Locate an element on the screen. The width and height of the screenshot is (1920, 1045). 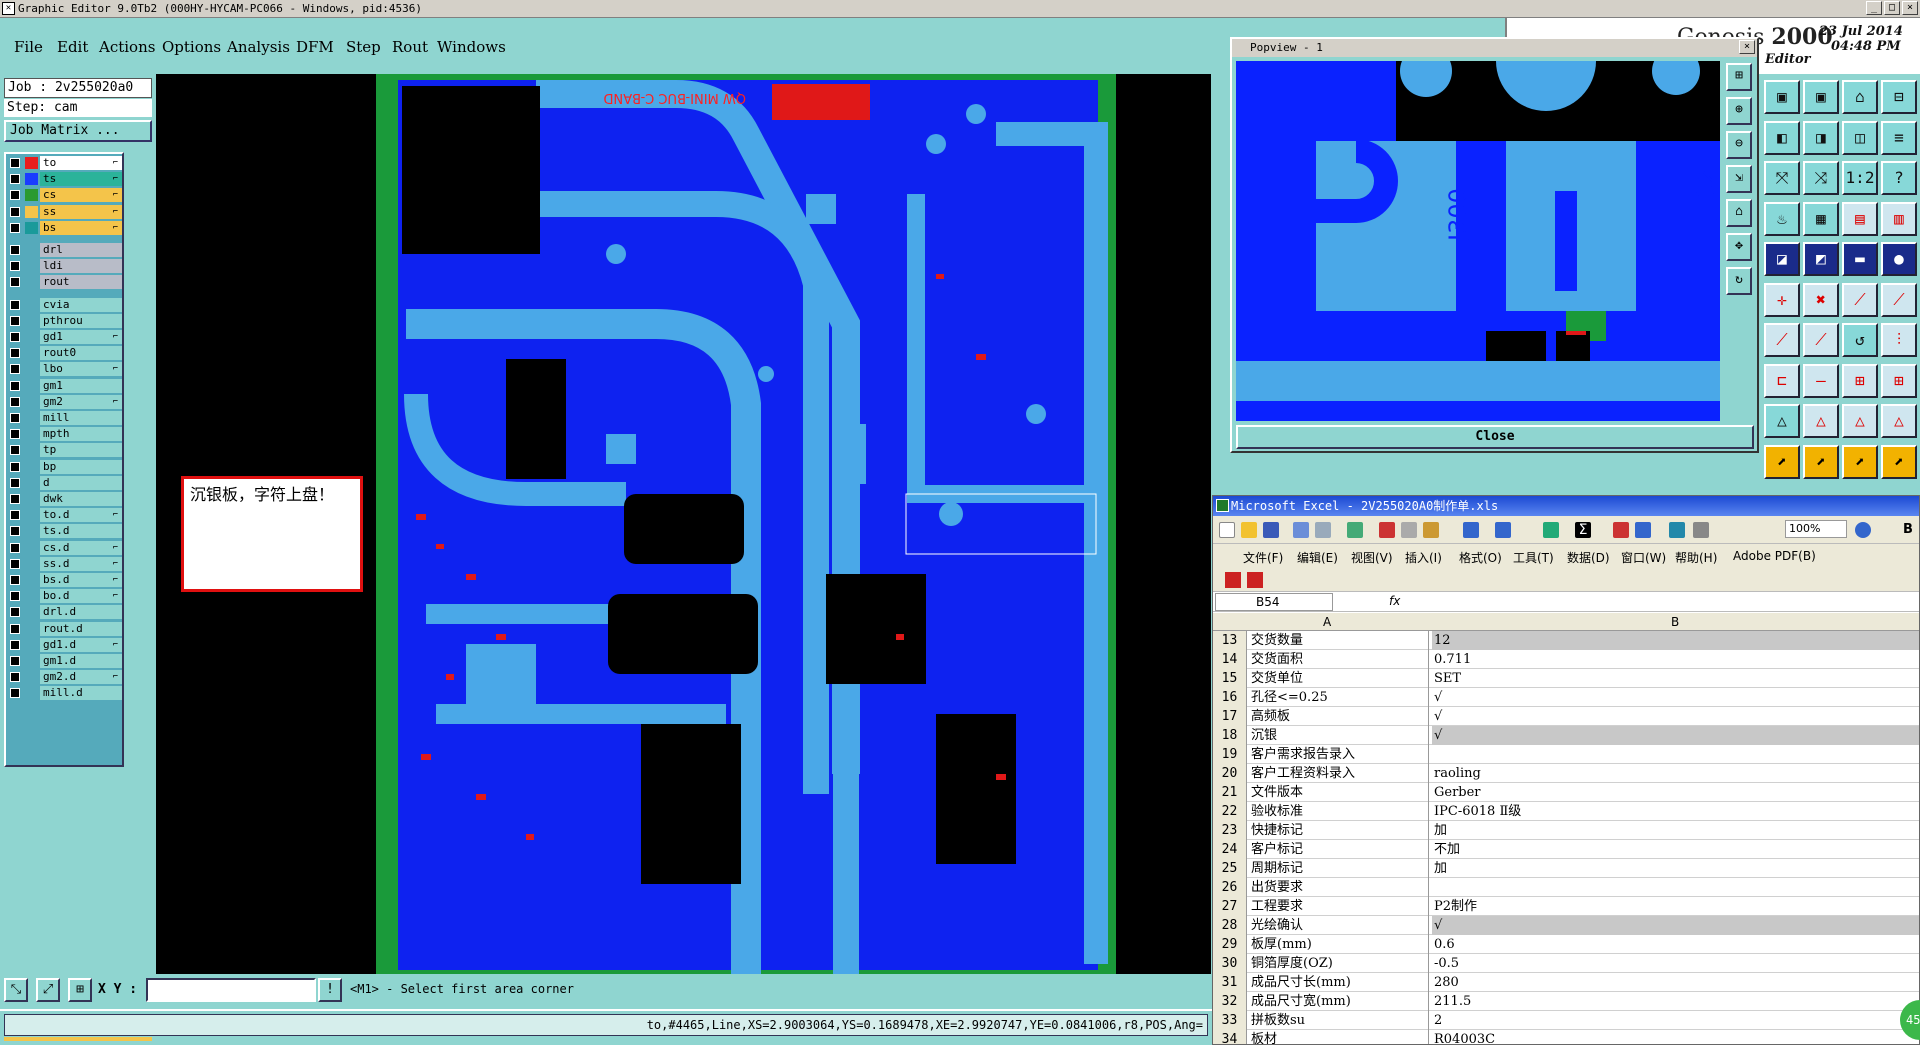
excel-menu-item: 视图(V) is located at coordinates (1372, 557).